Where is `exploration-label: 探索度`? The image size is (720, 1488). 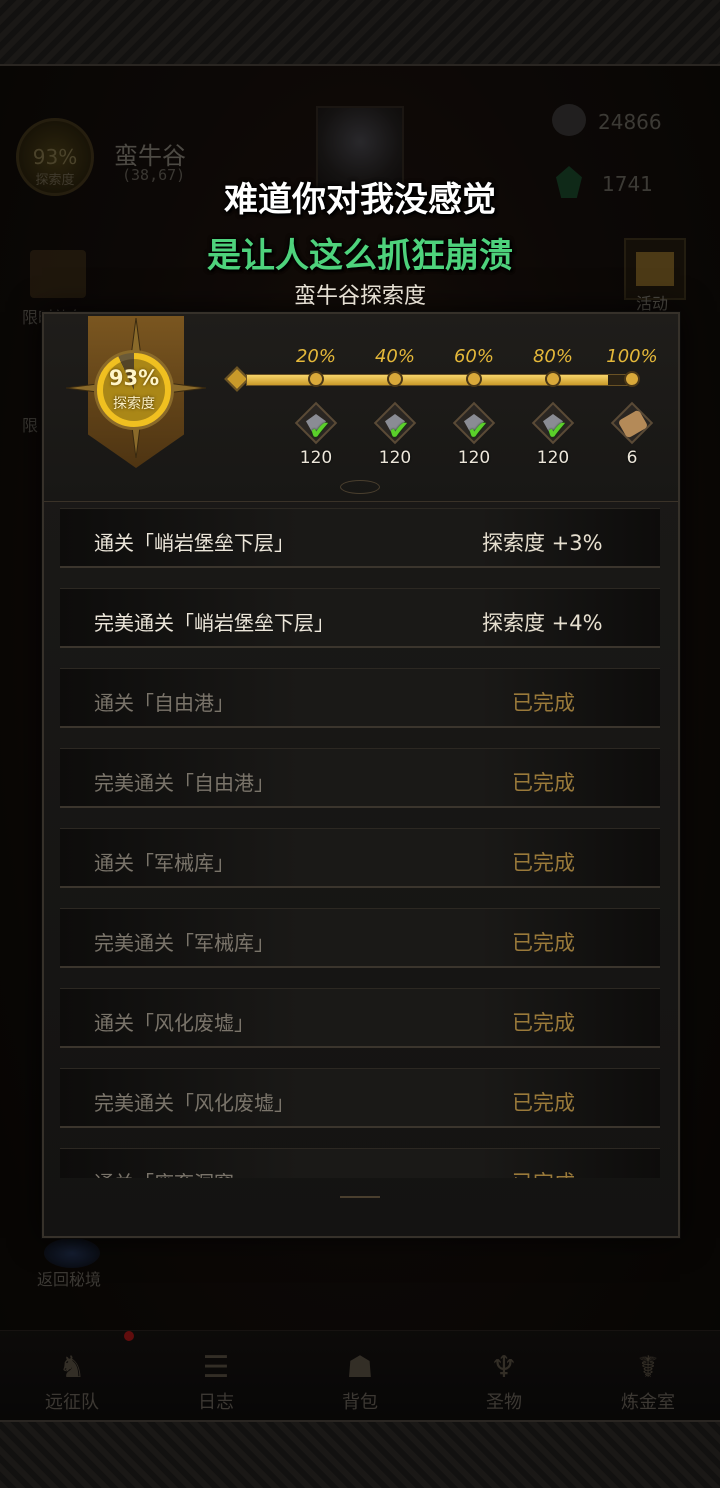
exploration-label: 探索度 is located at coordinates (134, 404).